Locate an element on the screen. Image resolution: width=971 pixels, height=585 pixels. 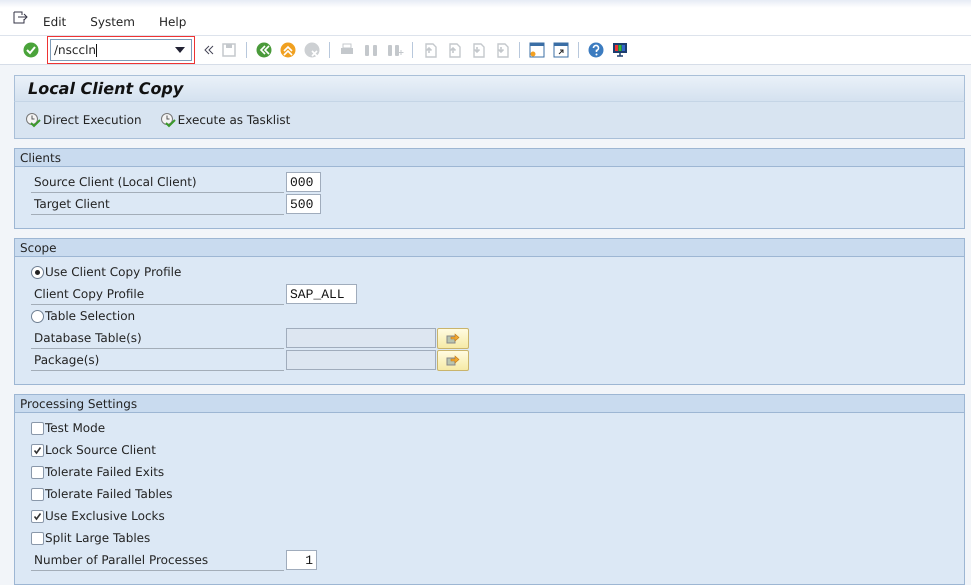
input-field: SAP_ALL is located at coordinates (321, 294).